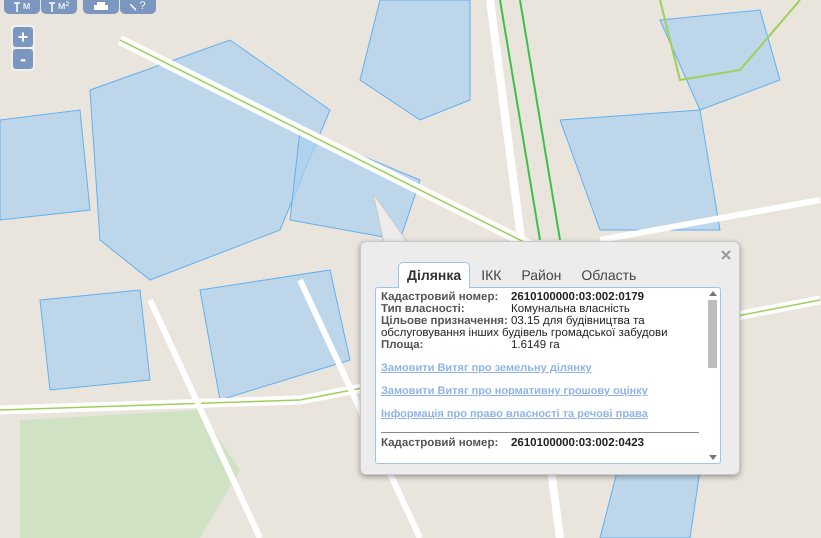 This screenshot has height=538, width=821. I want to click on help-button: ?, so click(138, 7).